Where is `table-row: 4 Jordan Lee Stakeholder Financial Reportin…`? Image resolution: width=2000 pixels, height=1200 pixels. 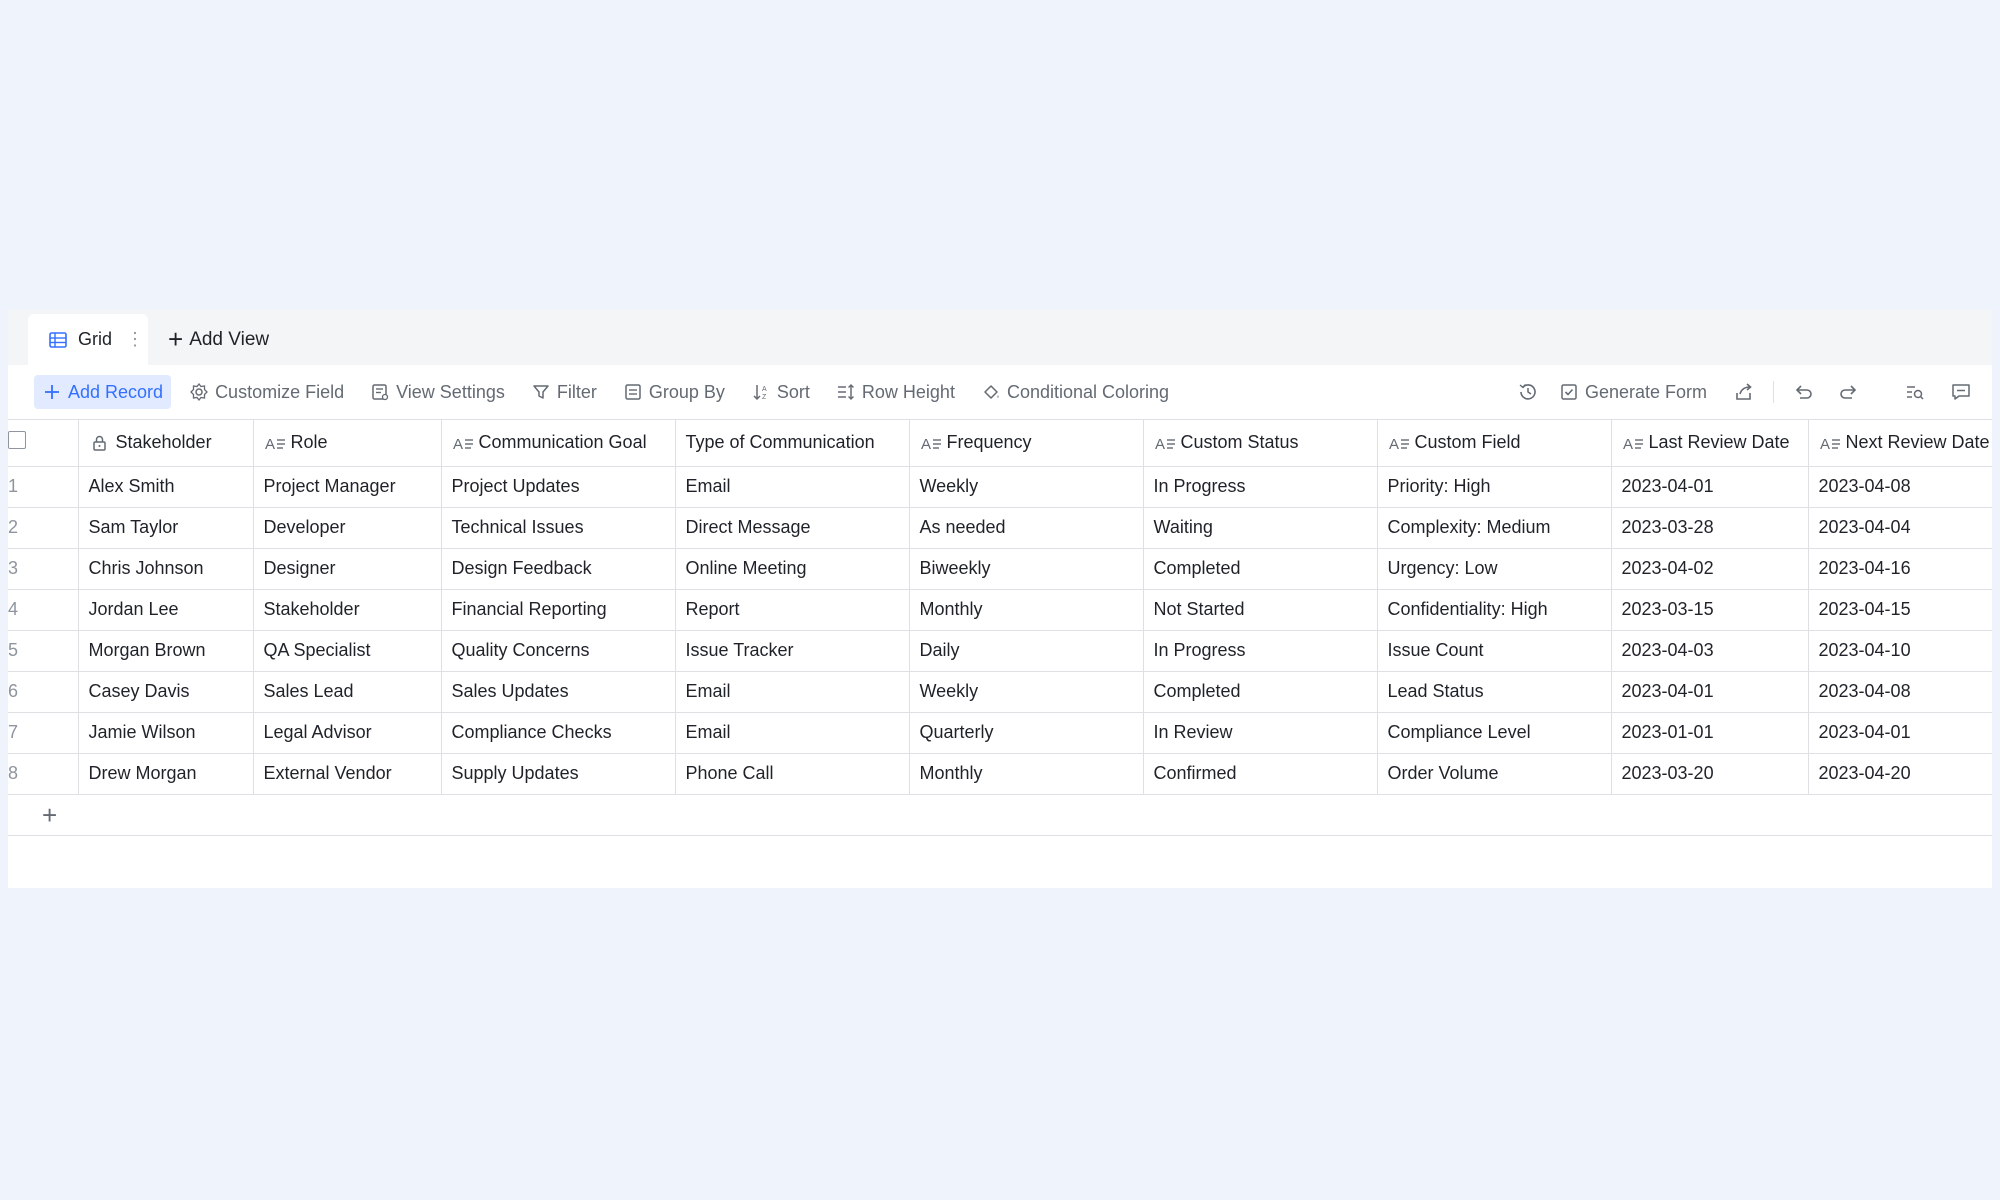 table-row: 4 Jordan Lee Stakeholder Financial Reportin… is located at coordinates (1000, 610).